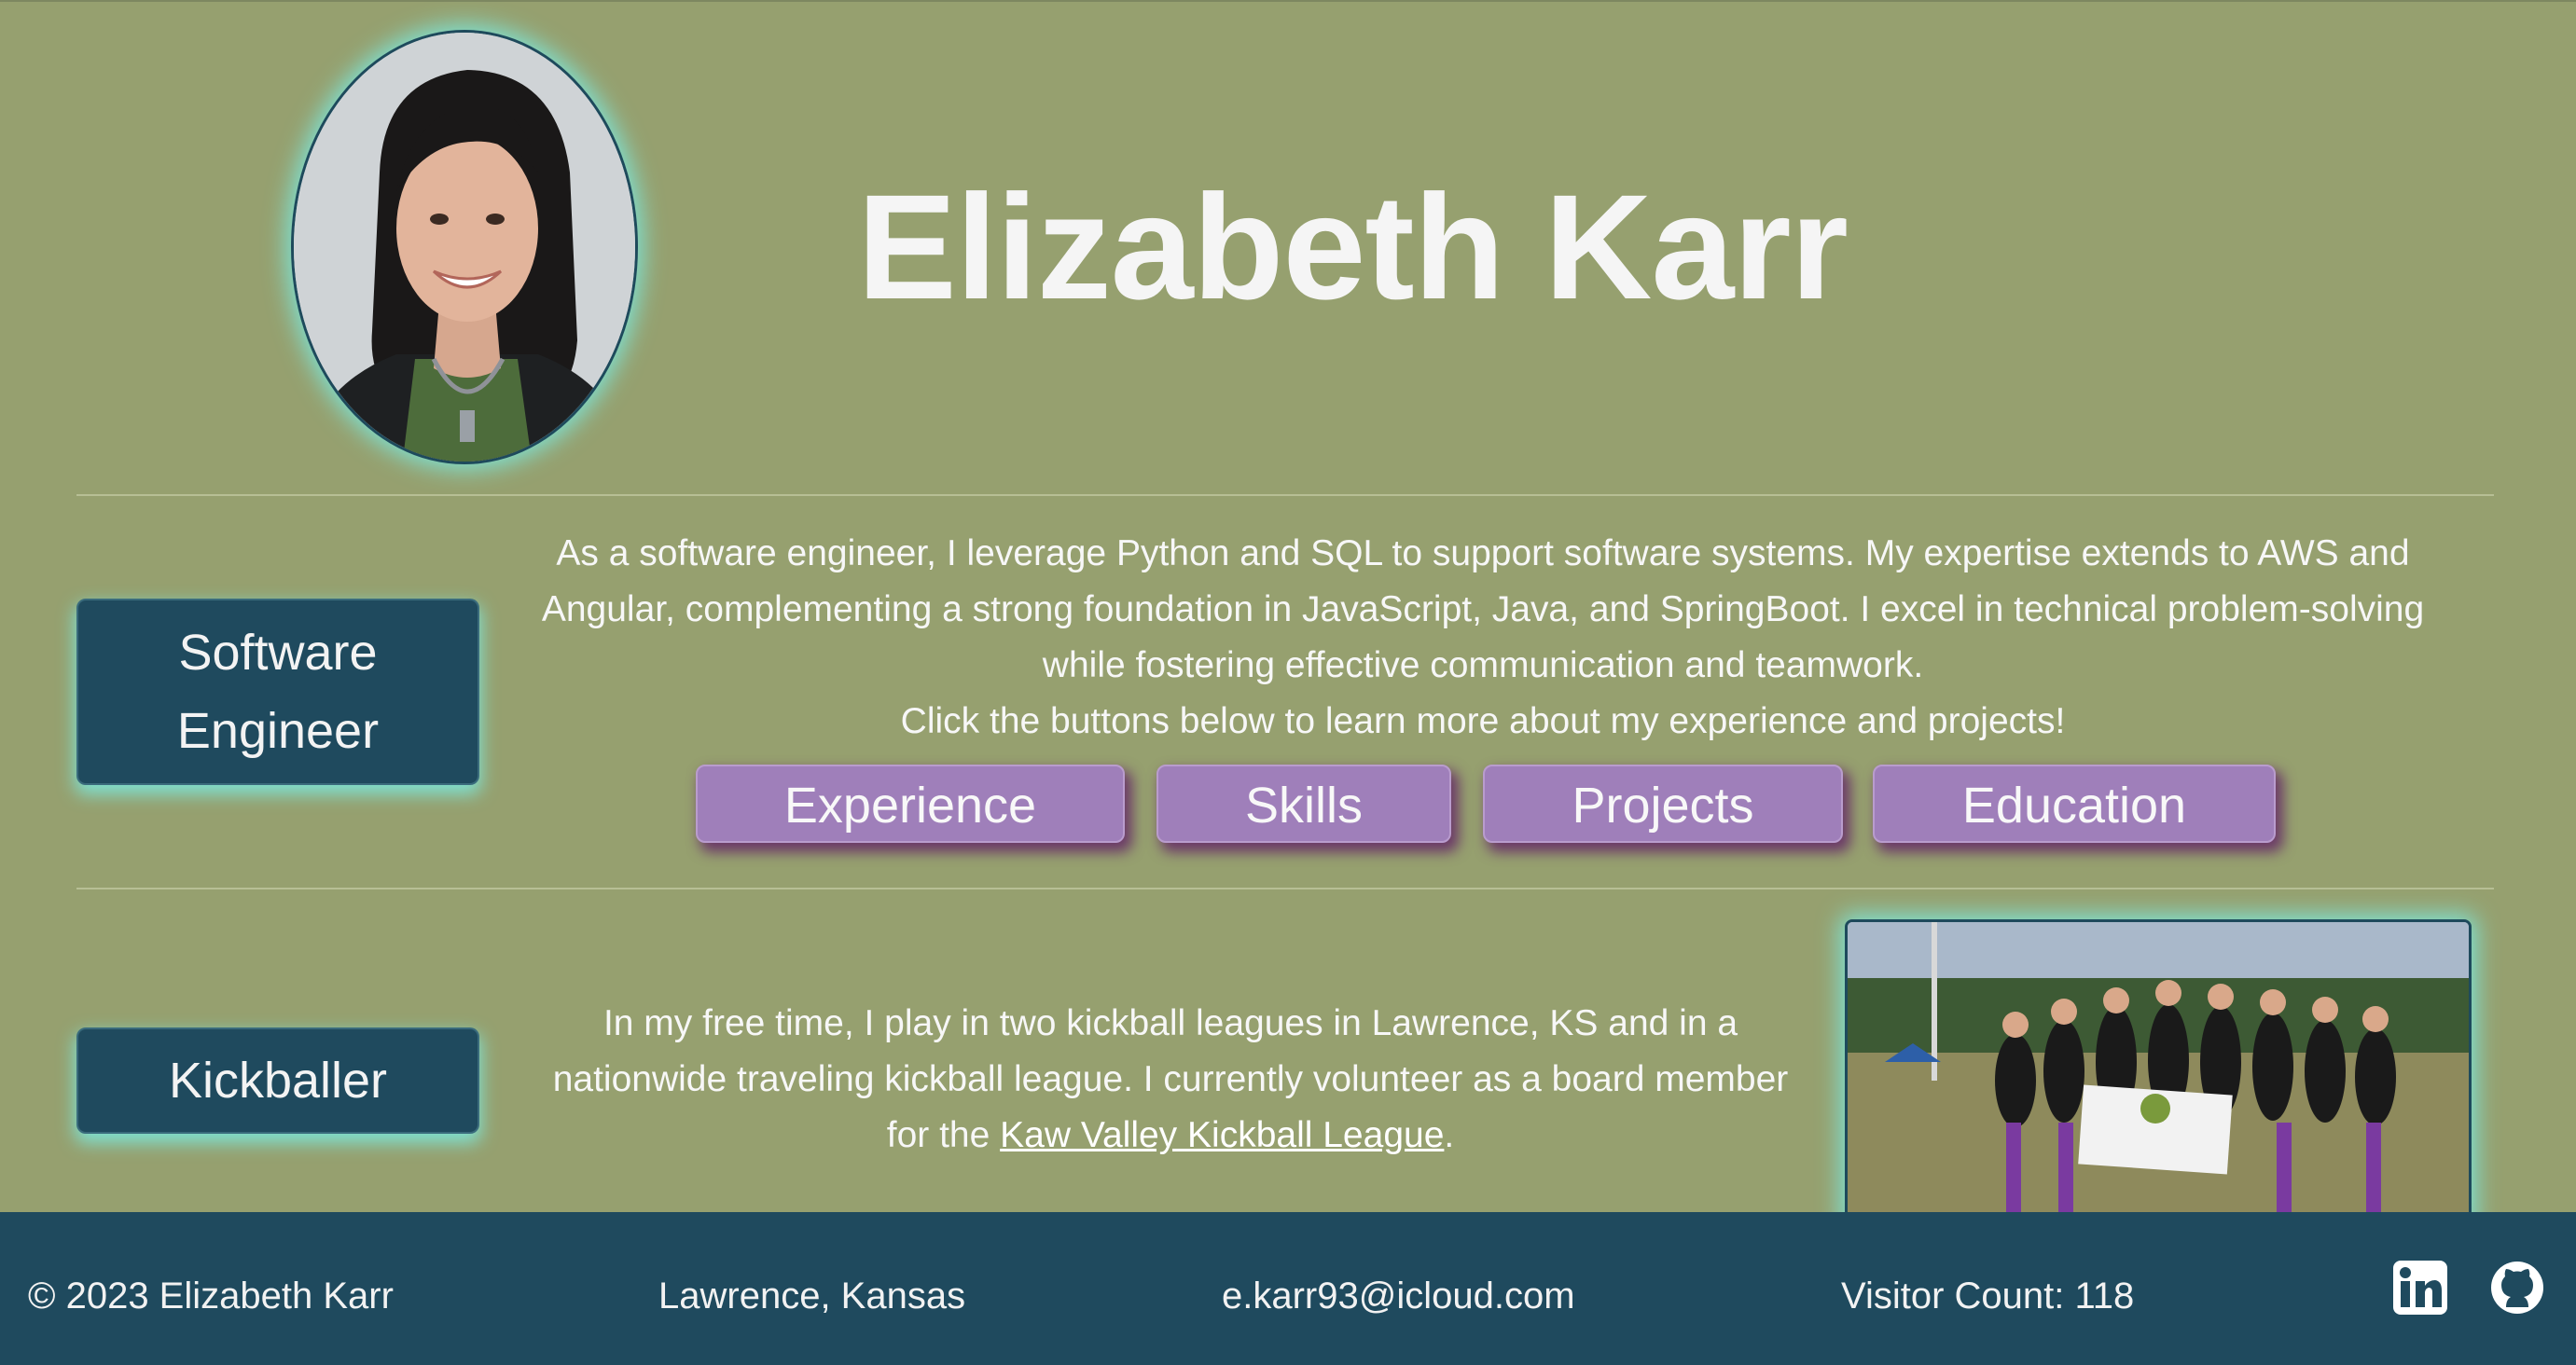 The image size is (2576, 1365). Describe the element at coordinates (1353, 246) in the screenshot. I see `page-title: Elizabeth Karr` at that location.